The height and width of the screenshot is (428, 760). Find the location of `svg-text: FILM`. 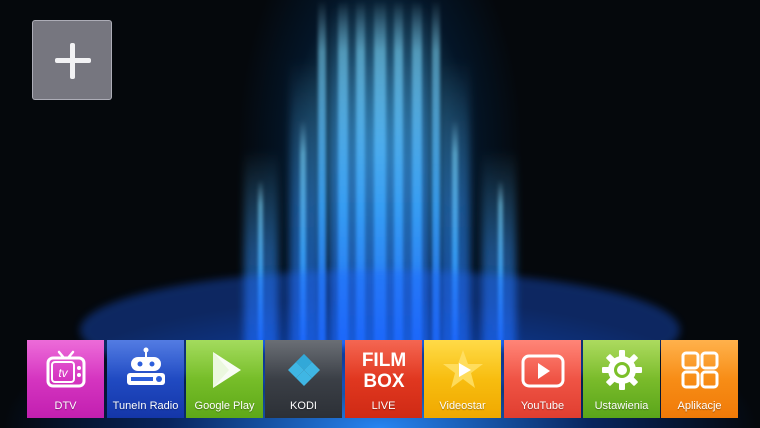

svg-text: FILM is located at coordinates (383, 360).